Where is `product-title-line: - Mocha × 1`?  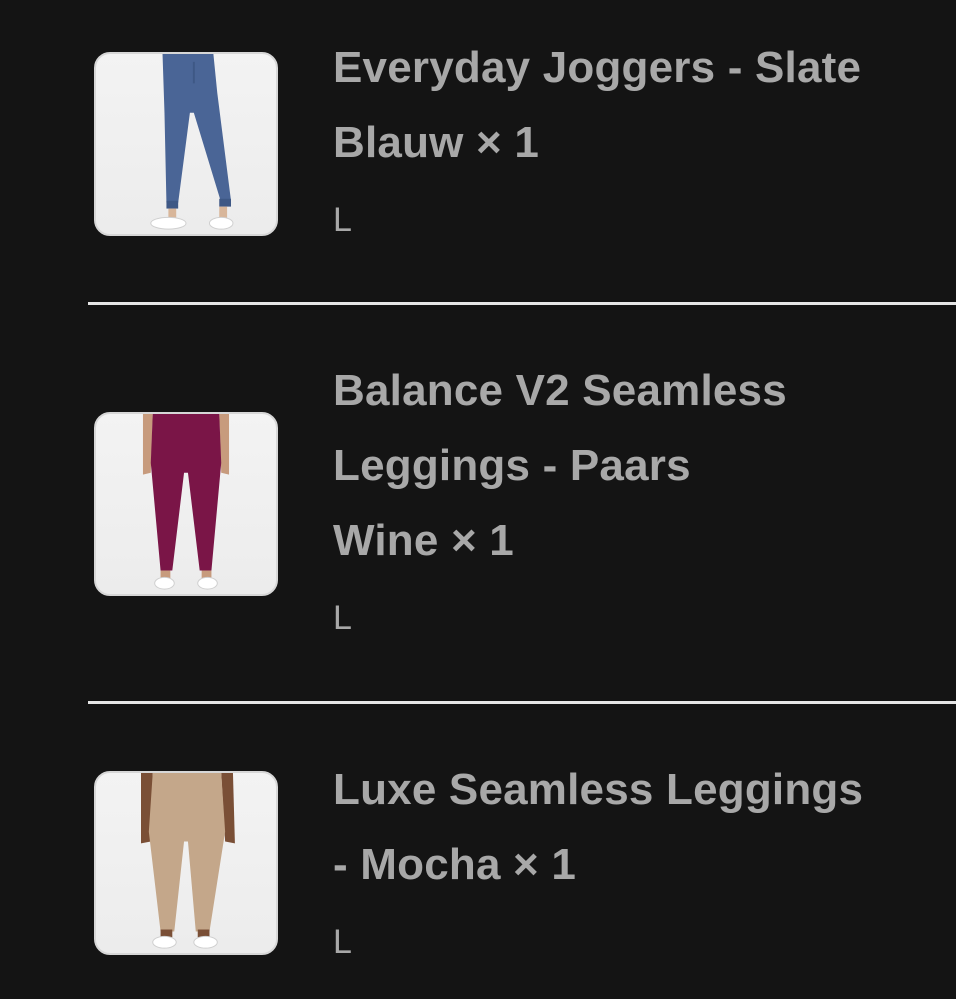 product-title-line: - Mocha × 1 is located at coordinates (455, 864).